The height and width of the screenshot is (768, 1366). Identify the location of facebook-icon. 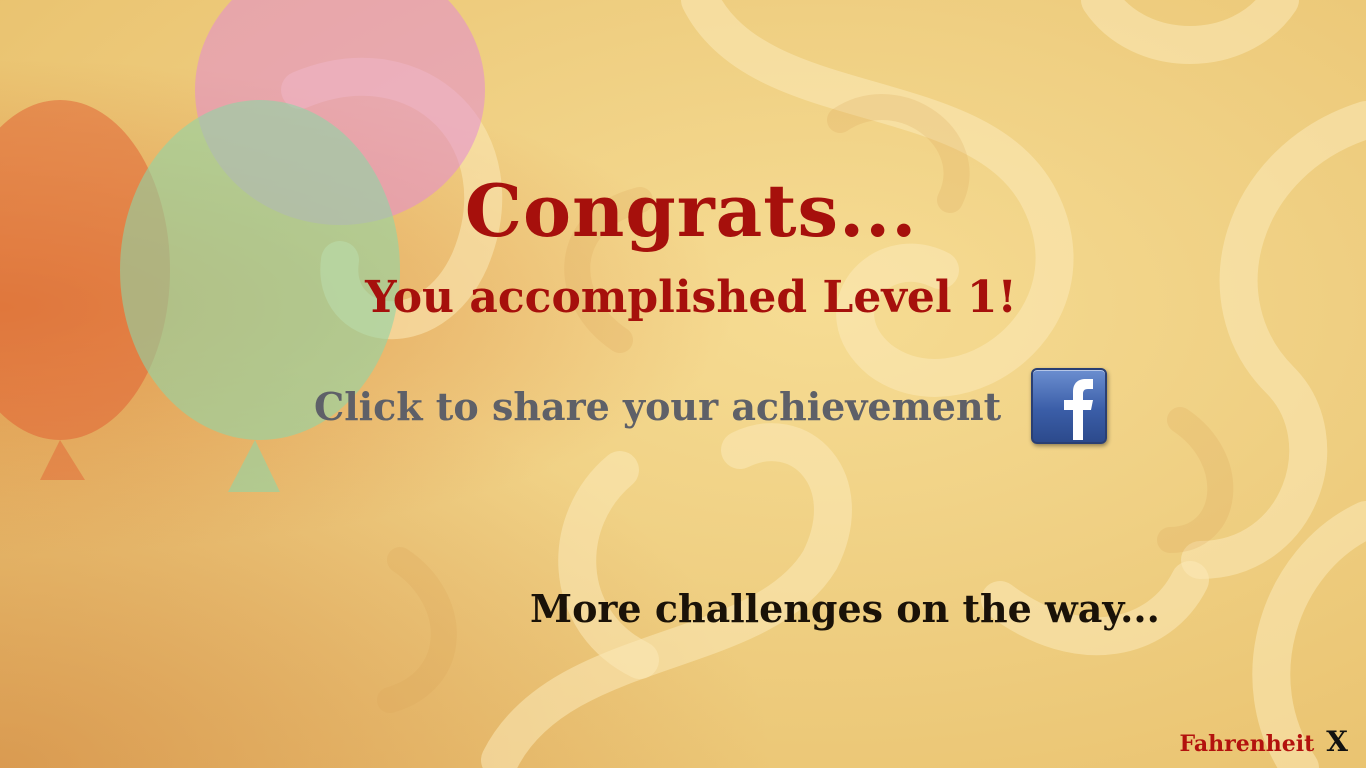
(1069, 406).